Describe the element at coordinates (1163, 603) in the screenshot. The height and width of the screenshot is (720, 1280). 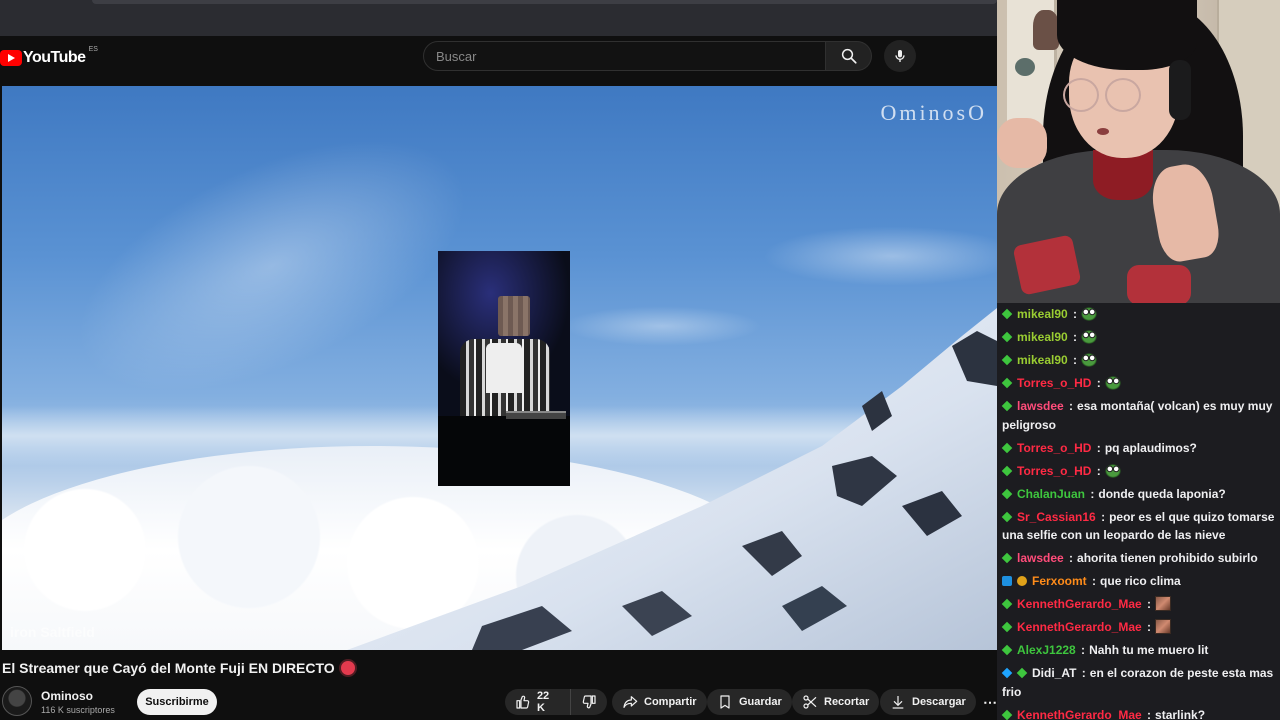
I see `picture-emote-icon` at that location.